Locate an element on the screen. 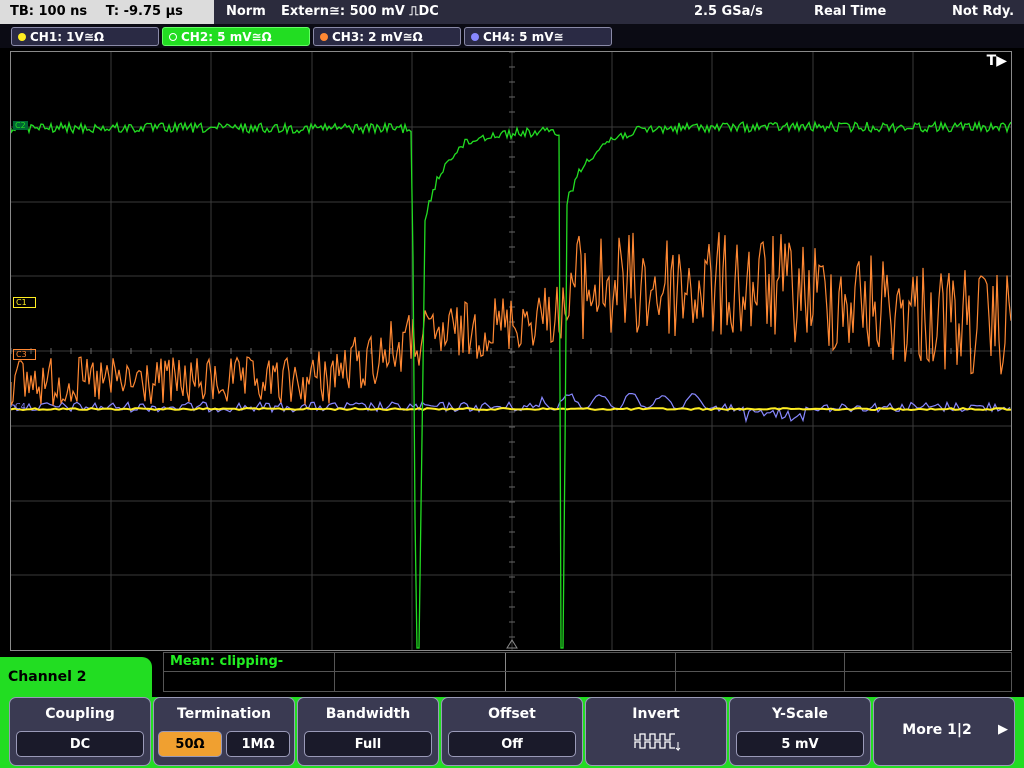 The height and width of the screenshot is (768, 1024). termination-softkey: Termination 50Ω 1MΩ is located at coordinates (224, 731).